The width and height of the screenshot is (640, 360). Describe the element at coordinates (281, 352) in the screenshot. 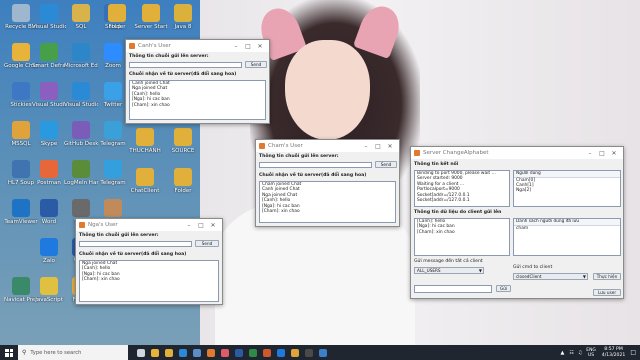

I see `taskbar-app-zalo` at that location.